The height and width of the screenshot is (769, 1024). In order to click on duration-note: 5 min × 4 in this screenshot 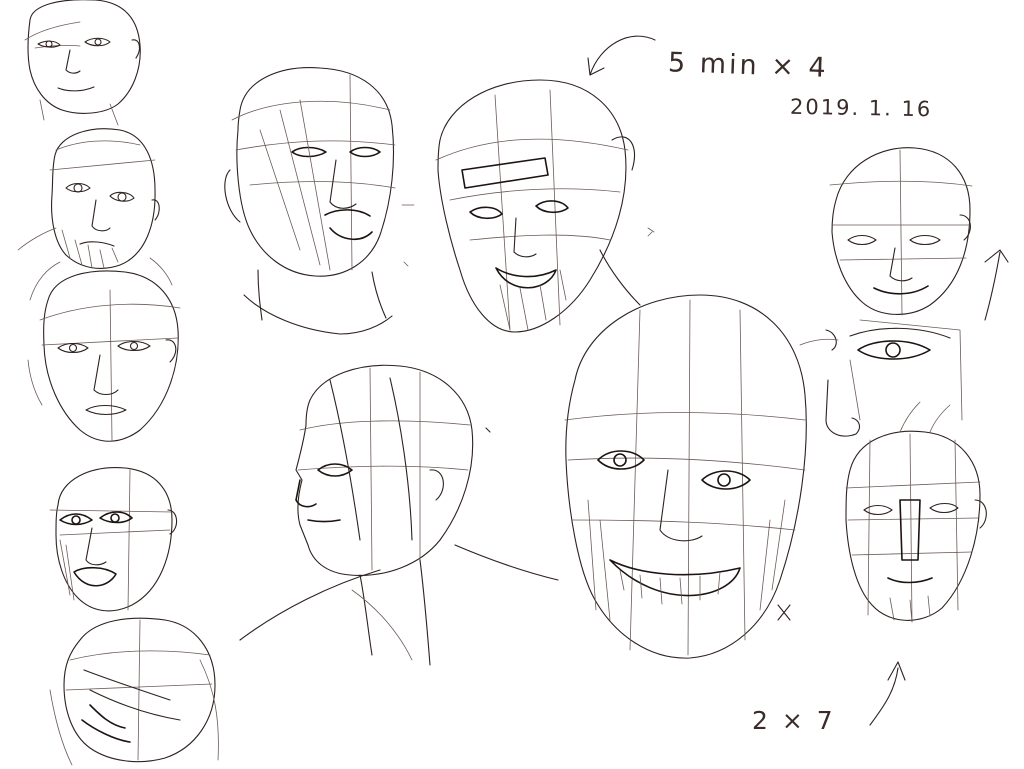, I will do `click(748, 65)`.